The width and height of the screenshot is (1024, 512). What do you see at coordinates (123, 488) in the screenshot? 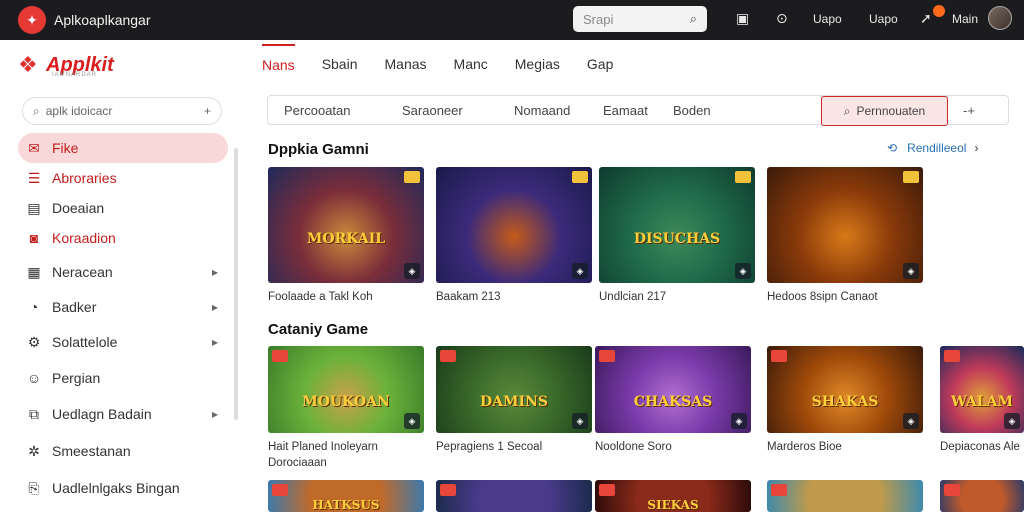
I see `sidebar-item-uadlelnlgaks: ⎘ Uadlelnlgaks Bingan` at bounding box center [123, 488].